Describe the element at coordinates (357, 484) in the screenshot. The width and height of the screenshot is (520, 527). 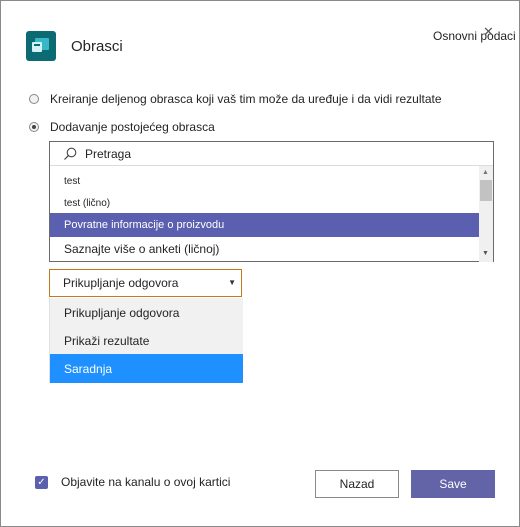
I see `back-button: Nazad` at that location.